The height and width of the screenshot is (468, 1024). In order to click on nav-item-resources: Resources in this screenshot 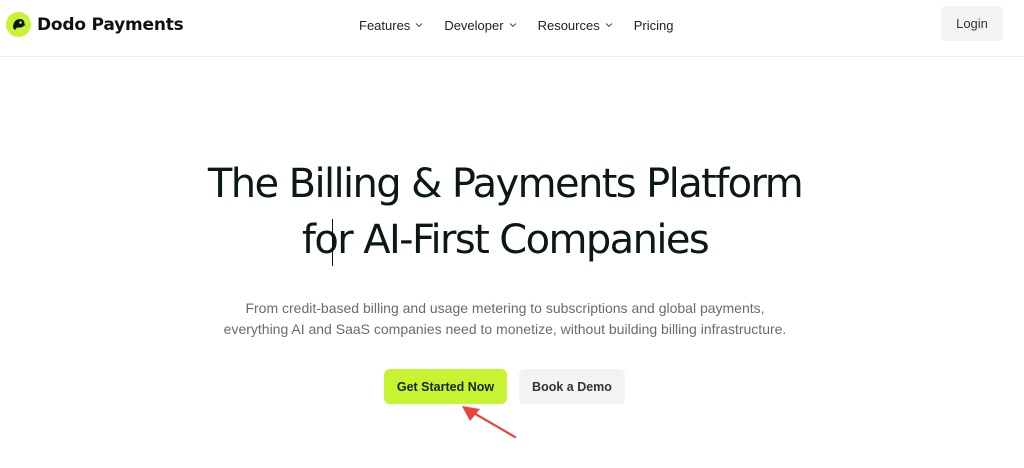, I will do `click(575, 25)`.